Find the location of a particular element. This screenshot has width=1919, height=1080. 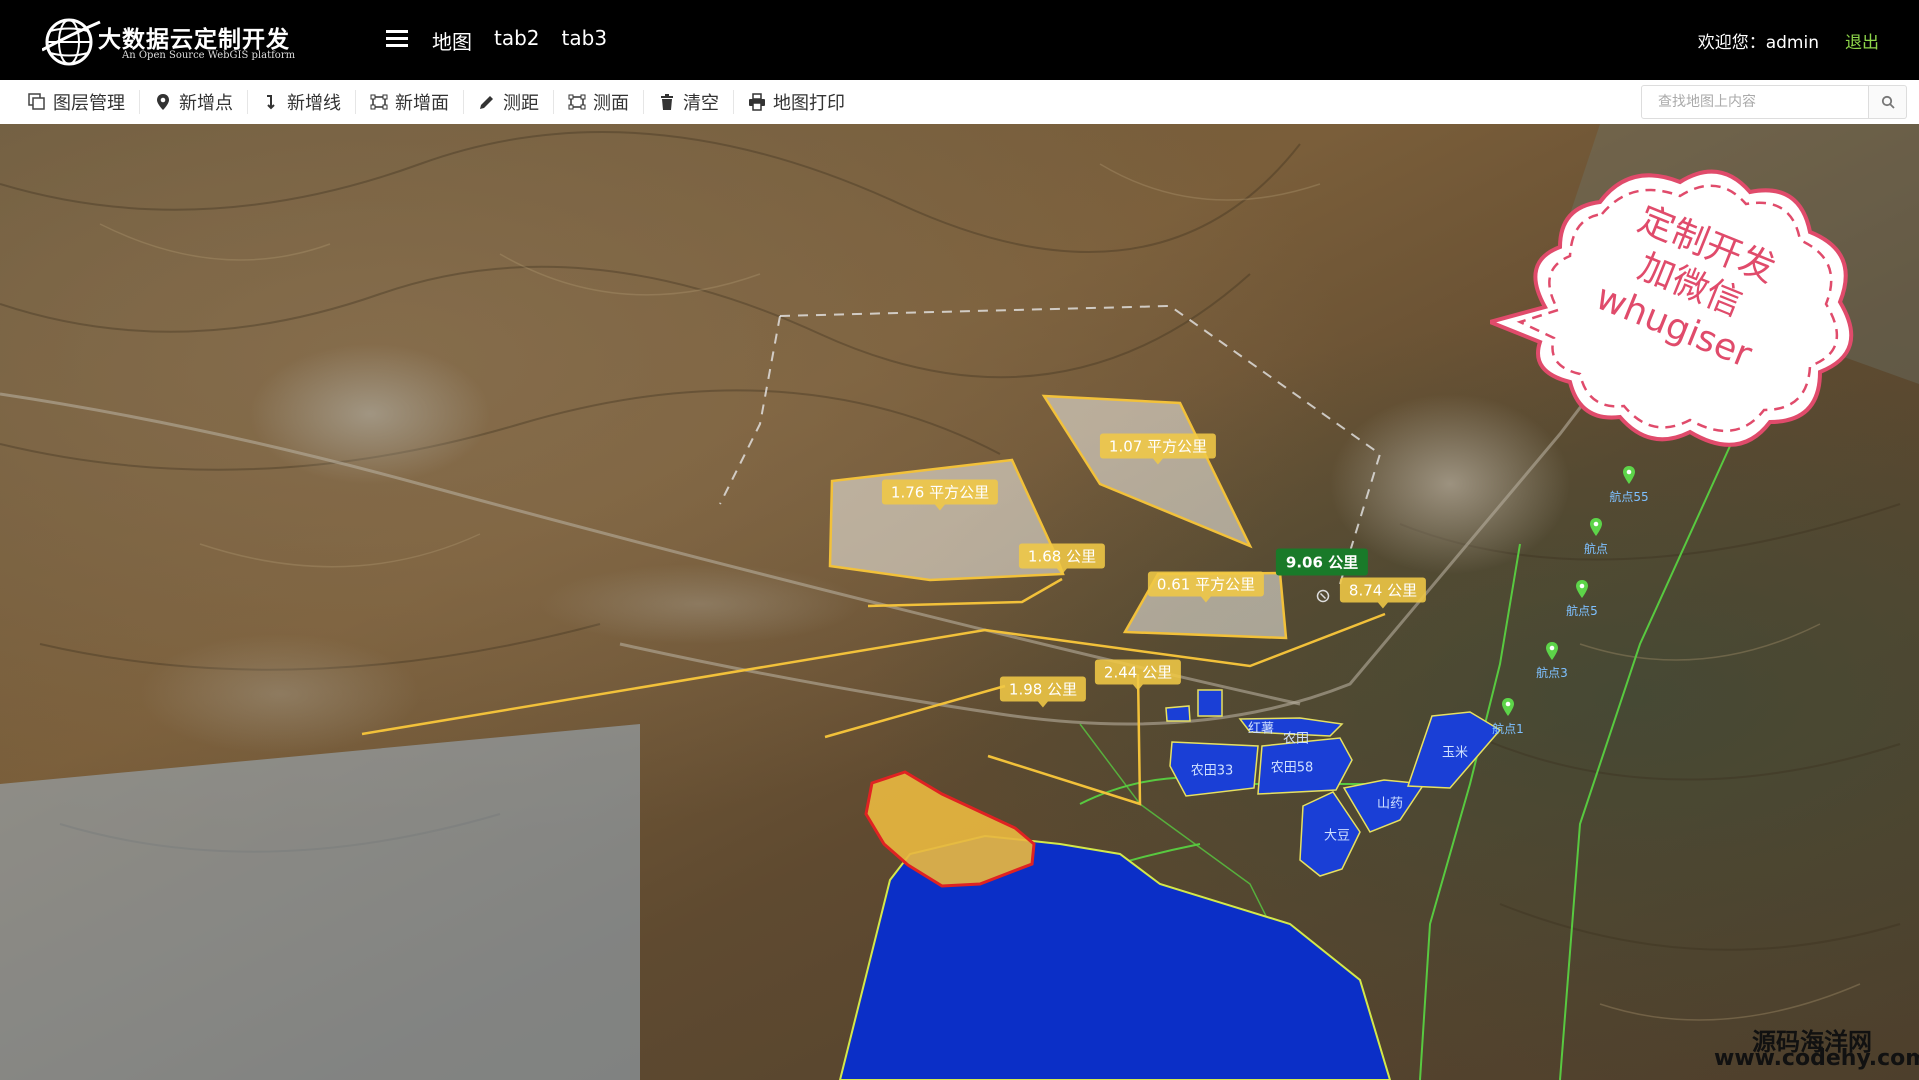

search-button is located at coordinates (1888, 102).